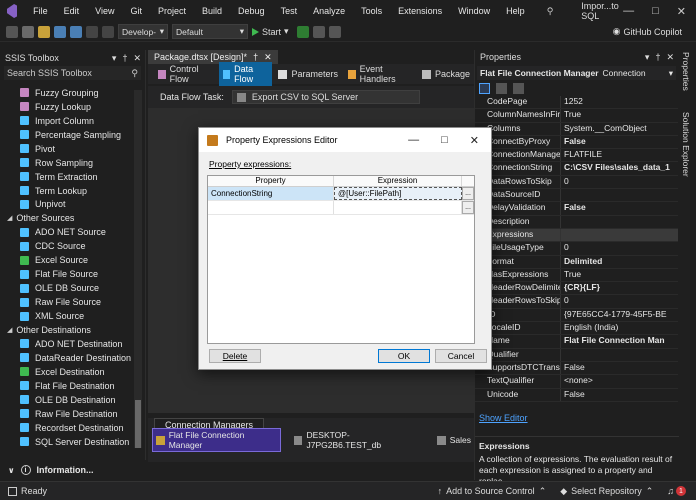 This screenshot has width=696, height=500. I want to click on connection-manager-item: Flat File Connection Manager, so click(216, 440).